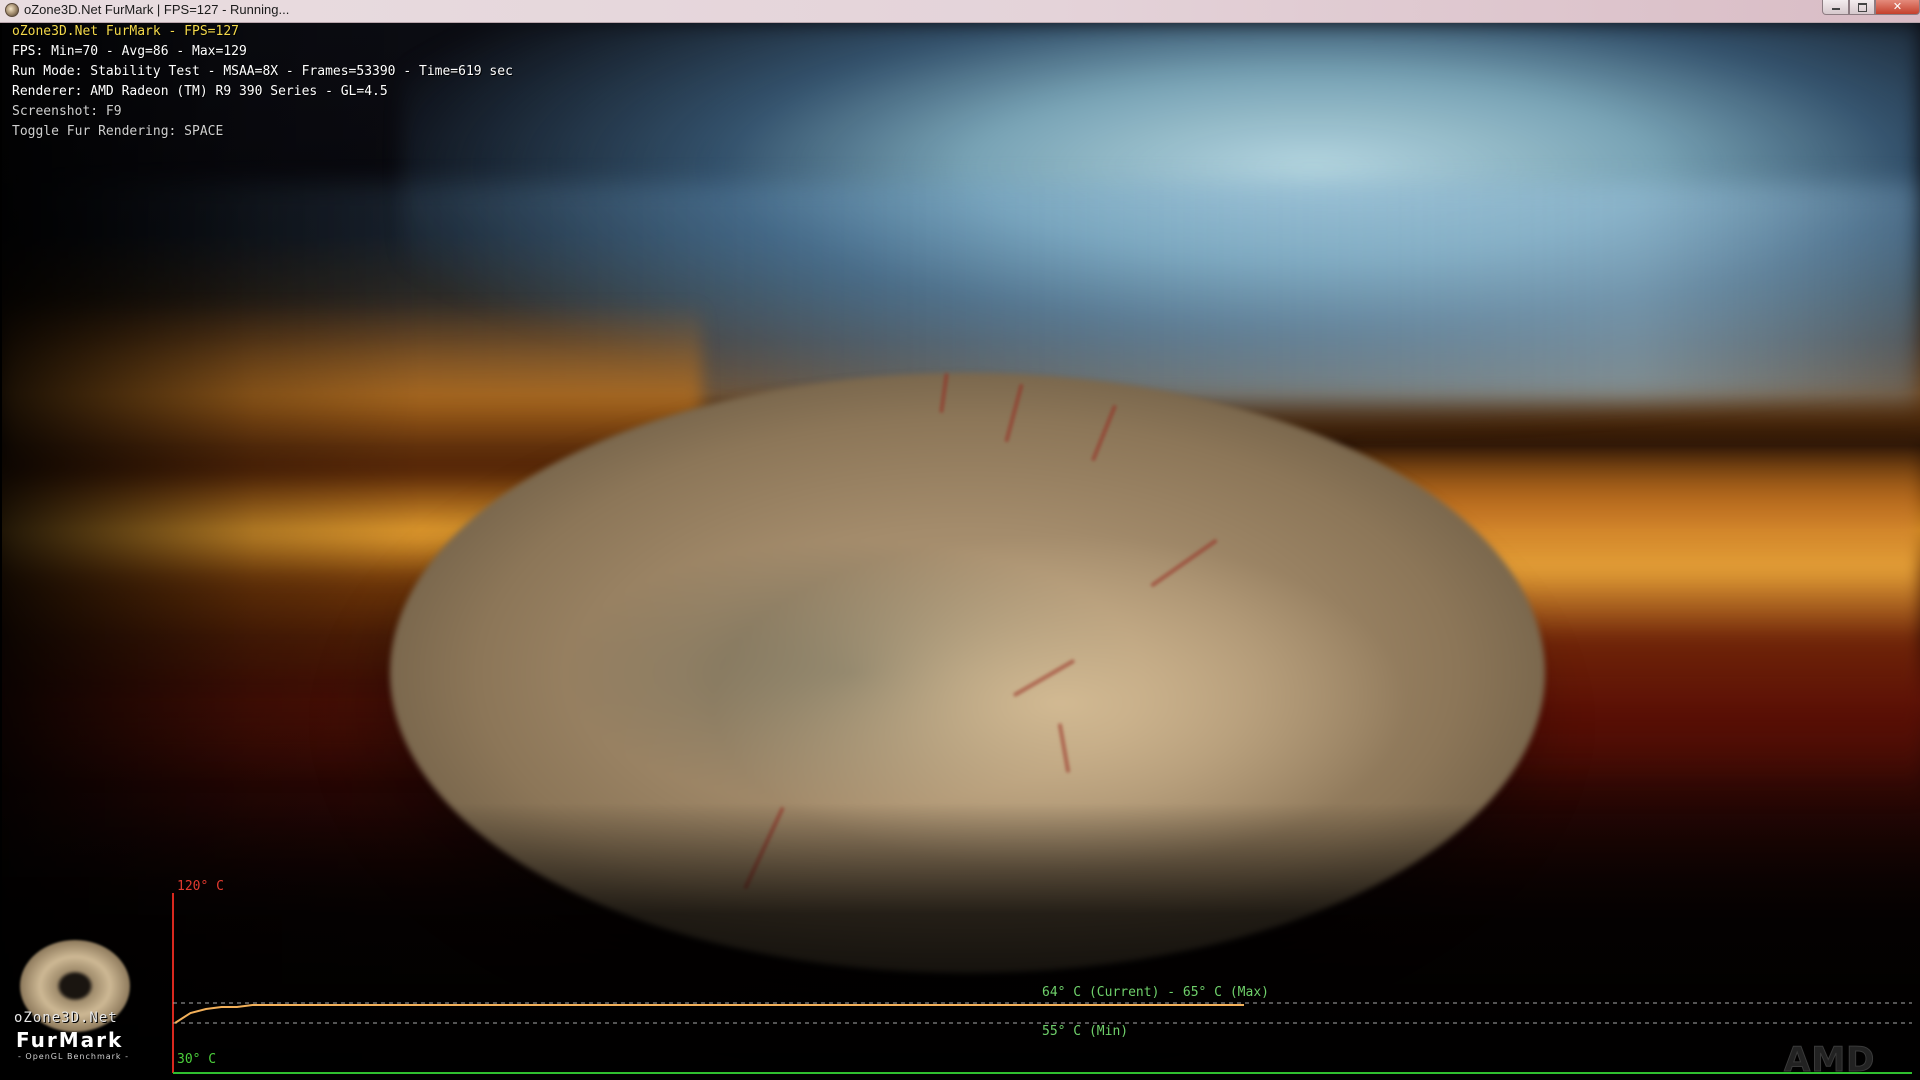 This screenshot has height=1080, width=1920. I want to click on furmark-logo-subtitle: - OpenGL Benchmark -, so click(73, 1056).